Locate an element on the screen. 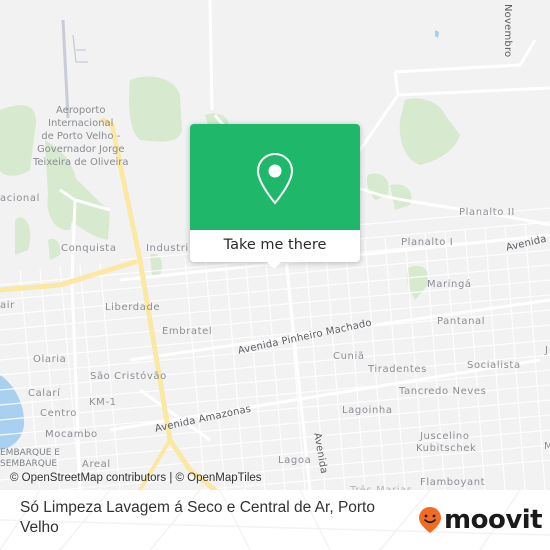  take-me-there-button: Take me there is located at coordinates (275, 246).